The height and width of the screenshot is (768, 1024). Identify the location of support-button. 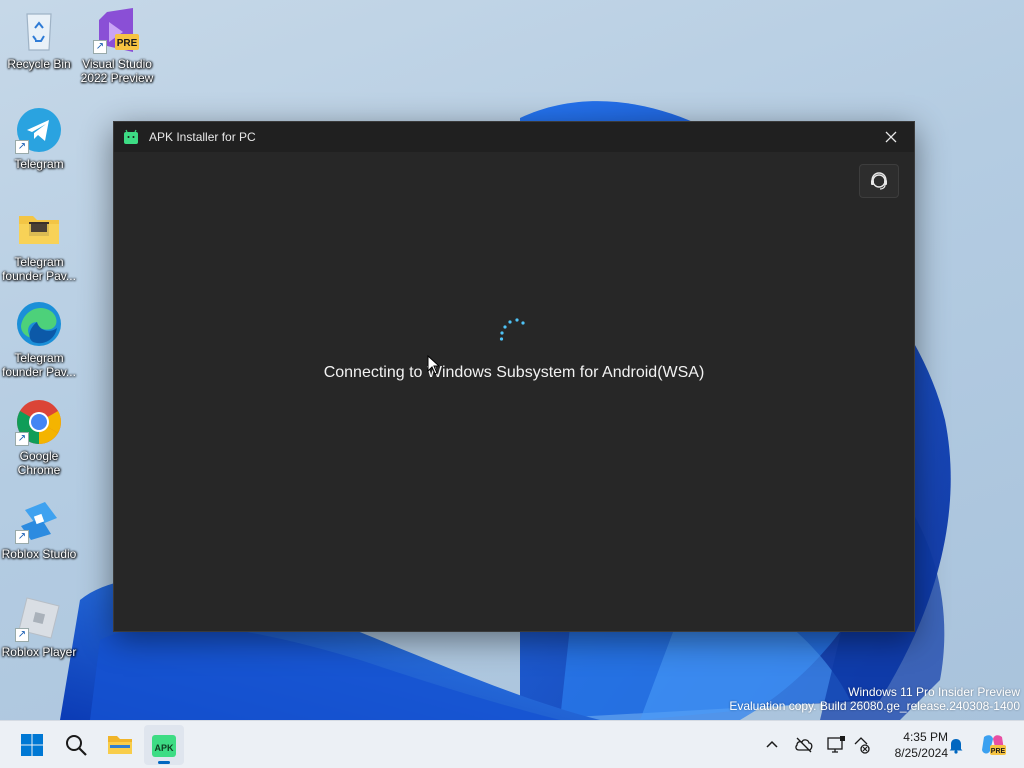
(879, 181).